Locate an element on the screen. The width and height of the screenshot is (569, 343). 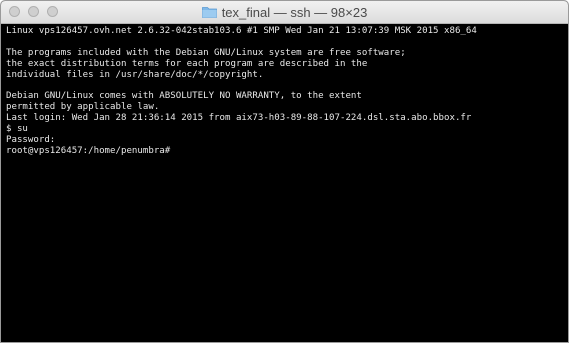
close-button is located at coordinates (14, 11).